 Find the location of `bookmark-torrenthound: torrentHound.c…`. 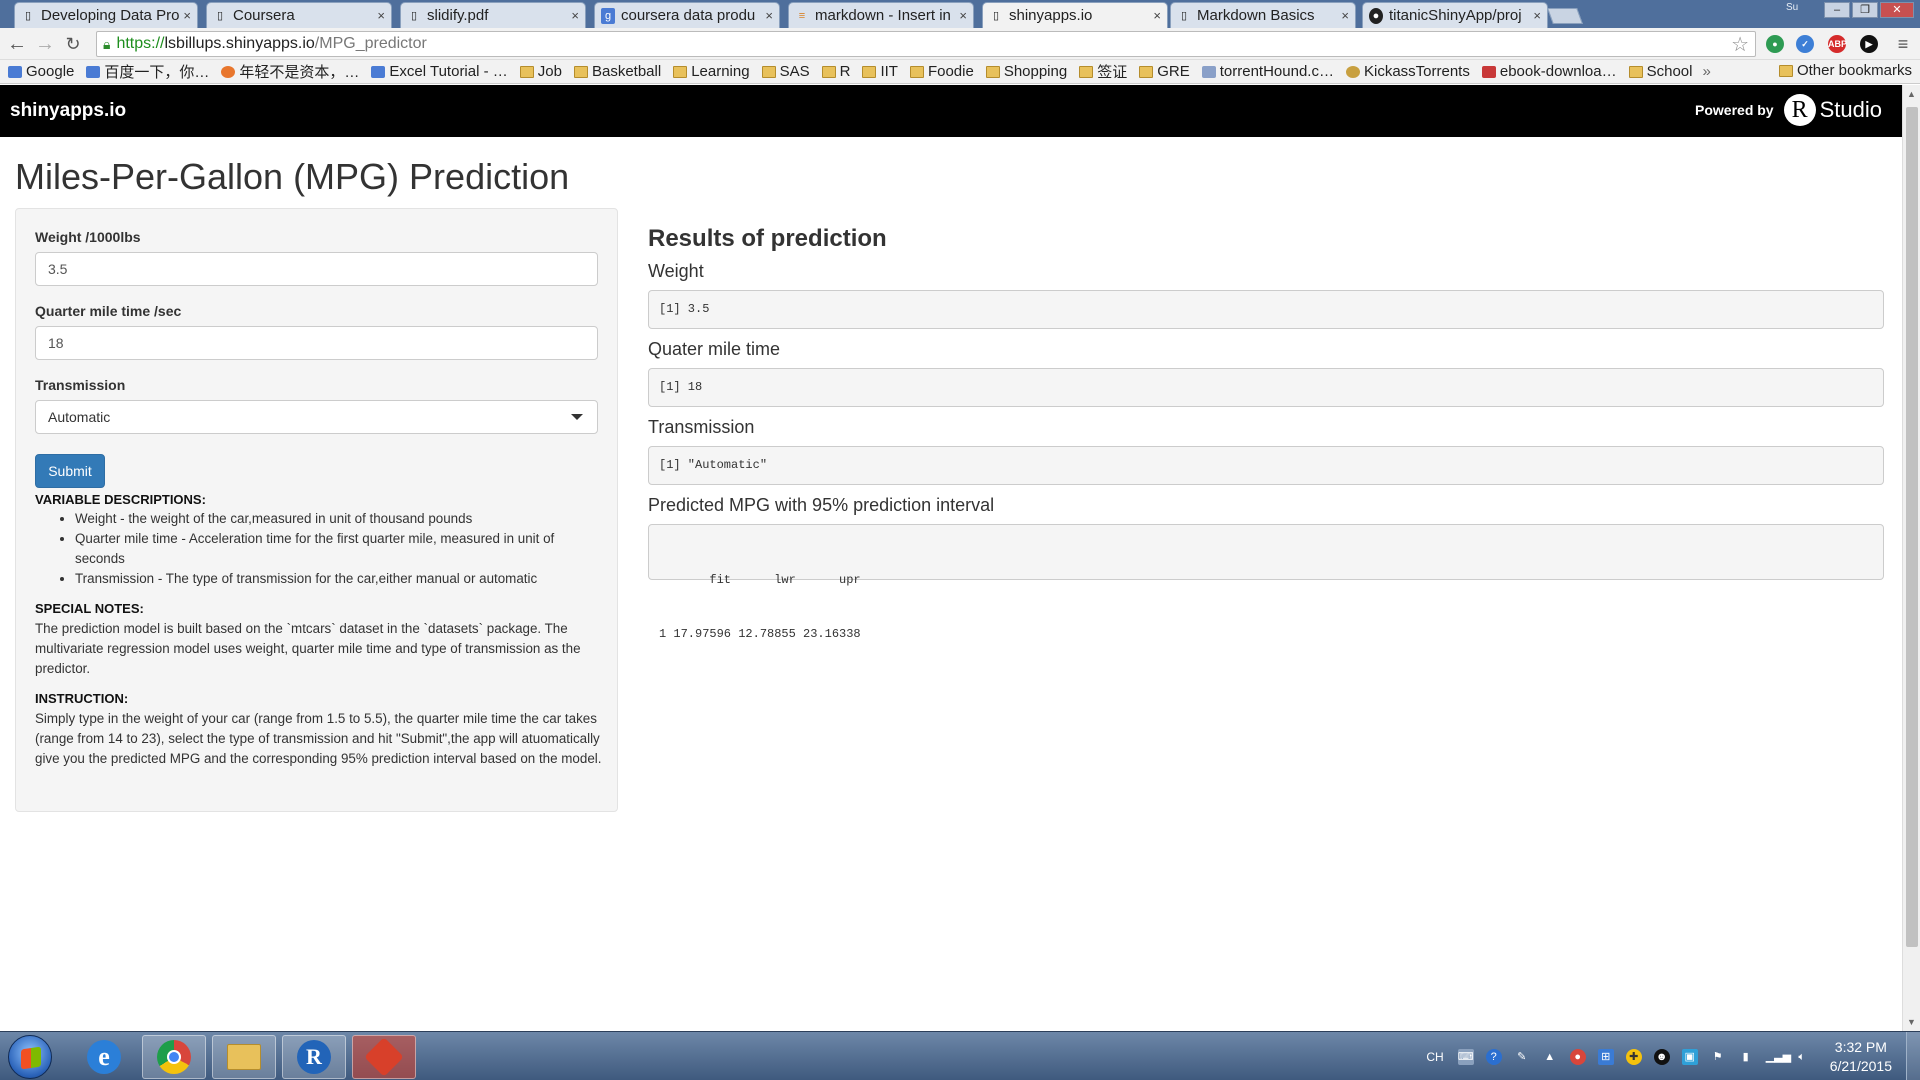

bookmark-torrenthound: torrentHound.c… is located at coordinates (1267, 71).